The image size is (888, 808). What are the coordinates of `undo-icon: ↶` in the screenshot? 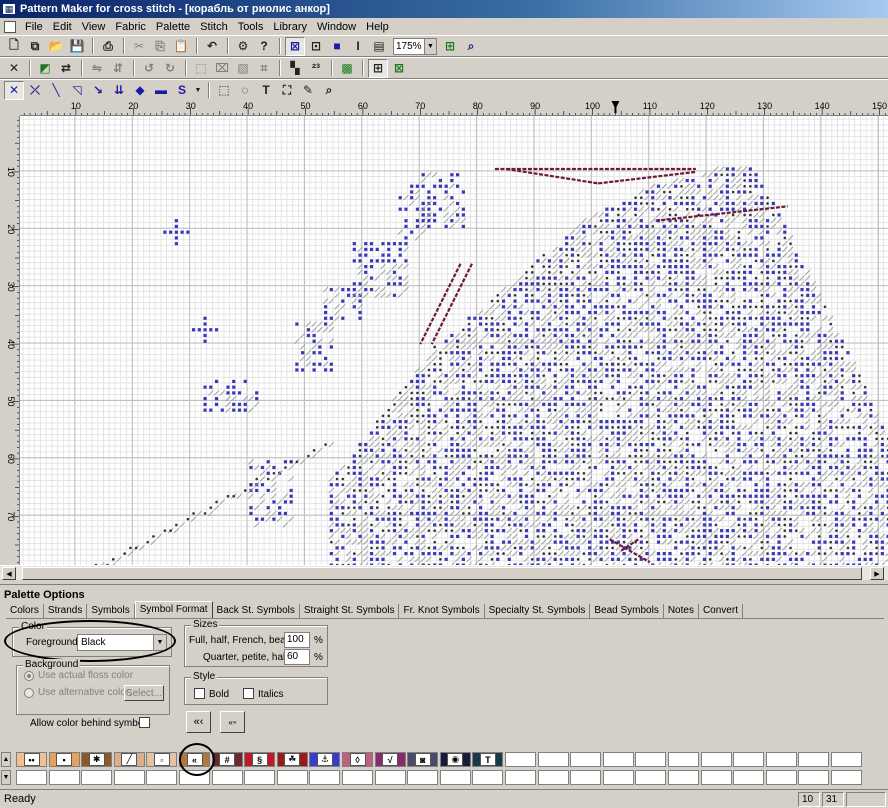 It's located at (212, 46).